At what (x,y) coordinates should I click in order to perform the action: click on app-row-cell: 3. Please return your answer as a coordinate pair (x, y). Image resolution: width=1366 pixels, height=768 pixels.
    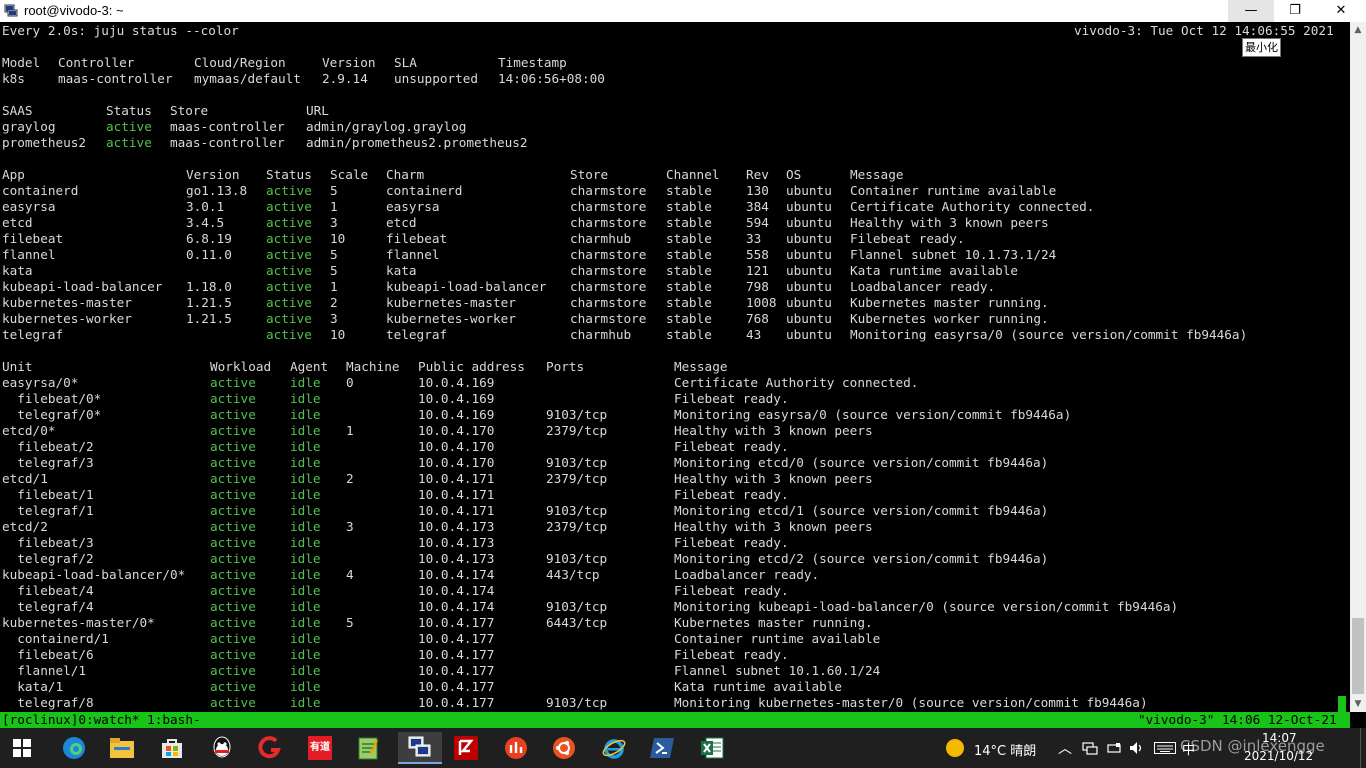
    Looking at the image, I should click on (334, 222).